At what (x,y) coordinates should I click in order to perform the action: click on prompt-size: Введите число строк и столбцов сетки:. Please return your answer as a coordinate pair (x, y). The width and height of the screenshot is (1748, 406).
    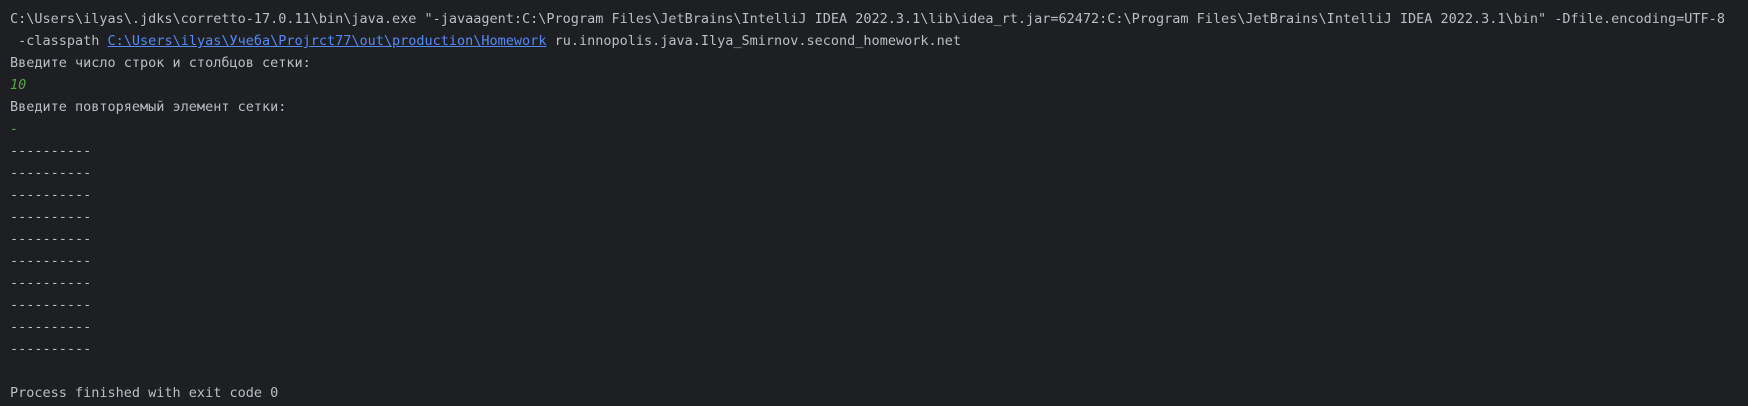
    Looking at the image, I should click on (160, 63).